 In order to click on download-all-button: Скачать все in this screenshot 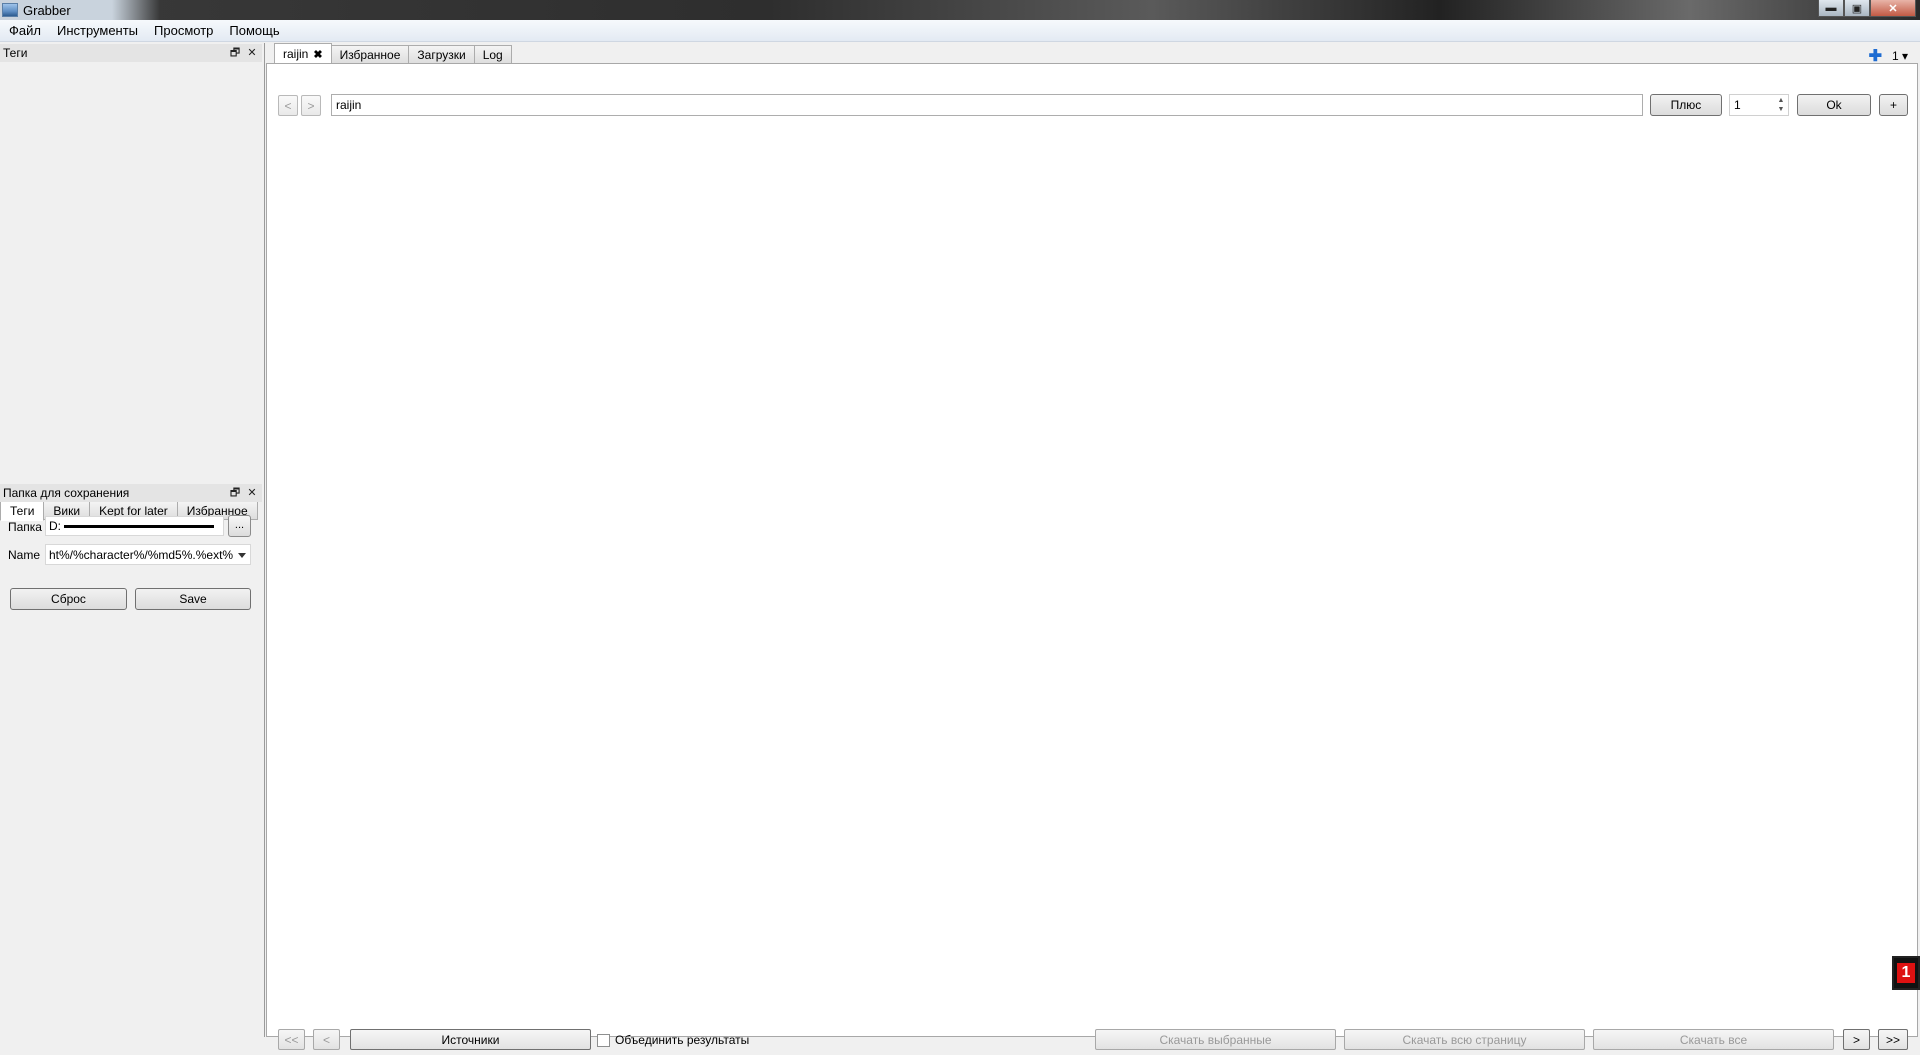, I will do `click(1713, 1039)`.